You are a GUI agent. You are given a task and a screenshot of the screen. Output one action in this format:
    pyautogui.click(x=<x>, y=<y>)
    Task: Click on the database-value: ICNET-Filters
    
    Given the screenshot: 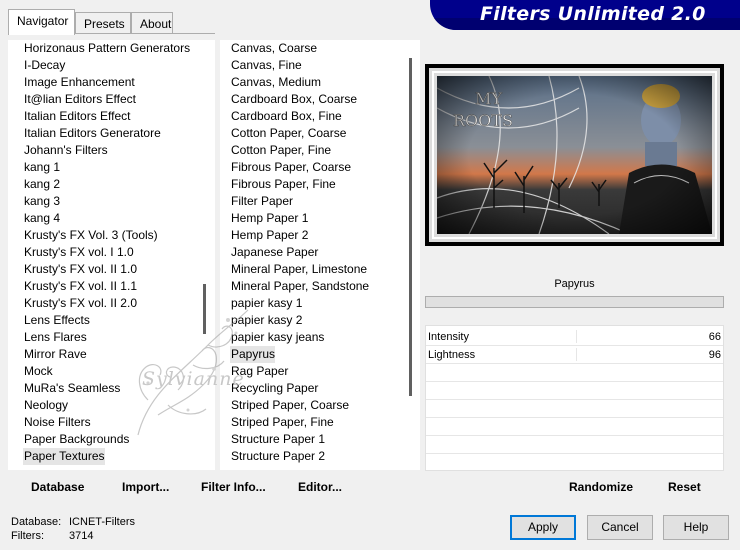 What is the action you would take?
    pyautogui.click(x=102, y=522)
    